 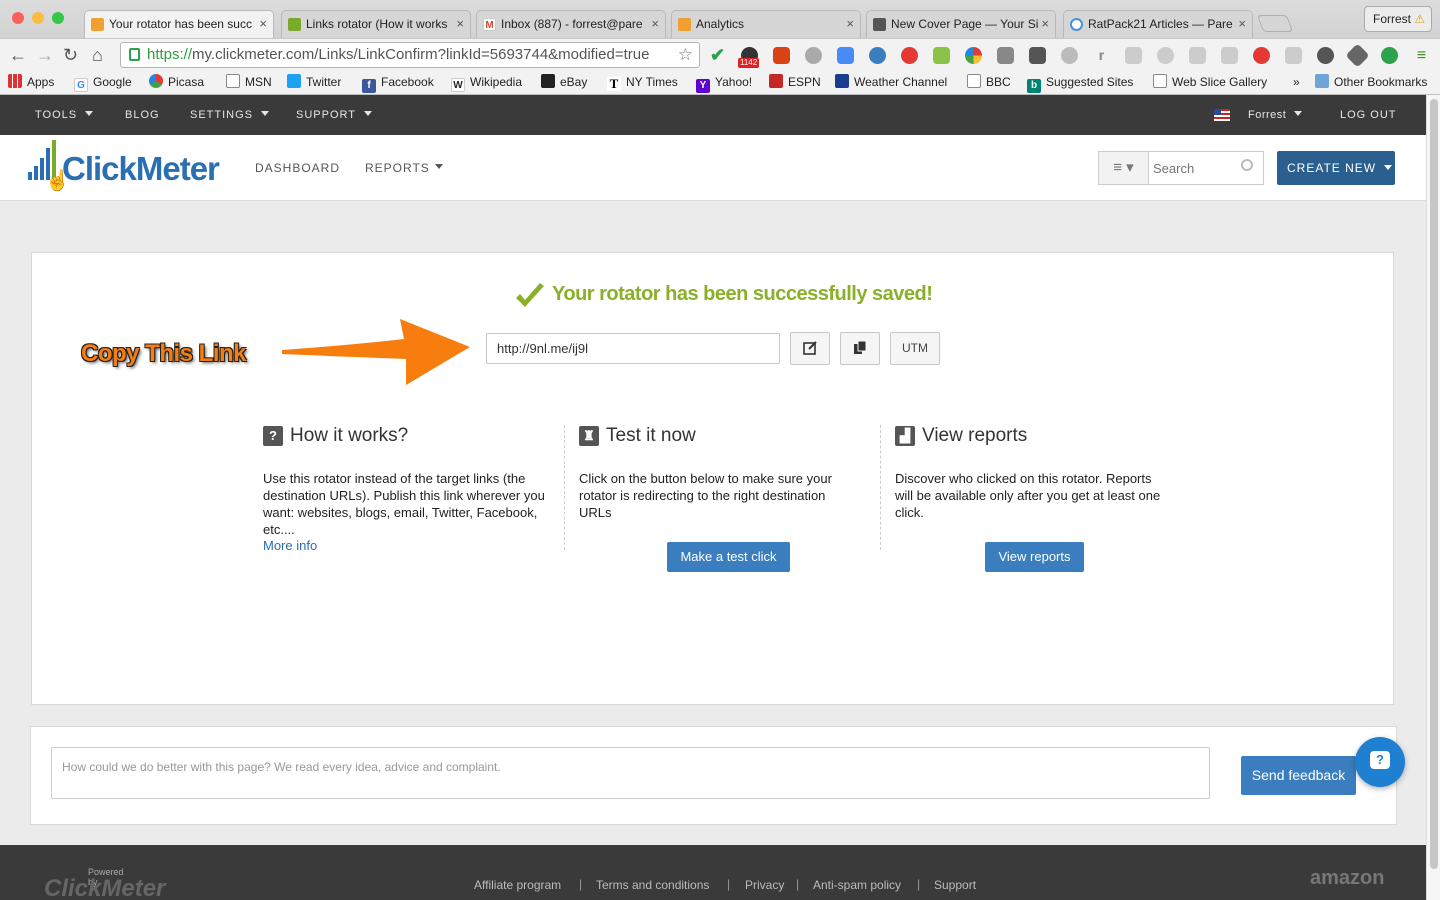 I want to click on search-filter-button: ≡ ▾, so click(x=1124, y=168).